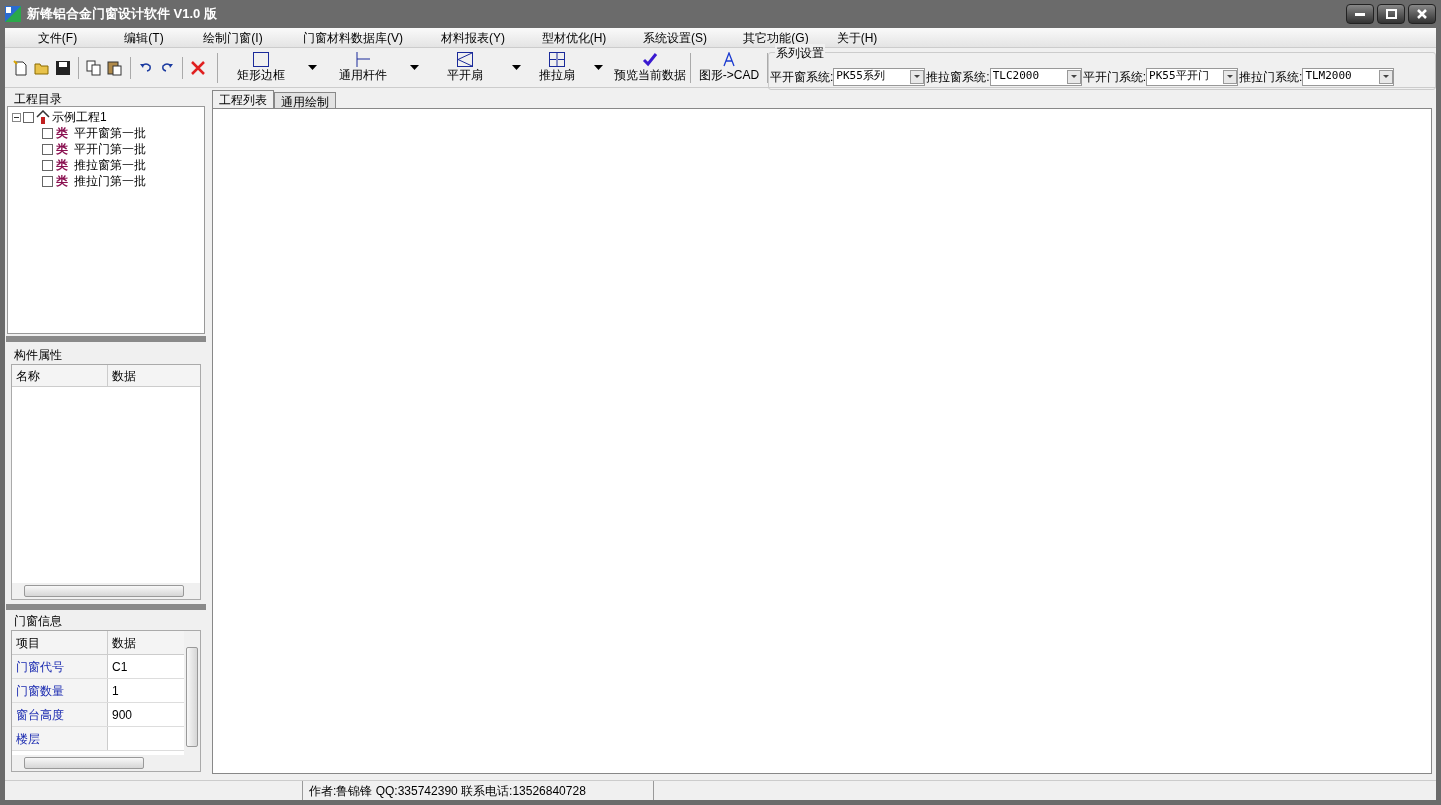 Image resolution: width=1441 pixels, height=805 pixels. What do you see at coordinates (465, 67) in the screenshot?
I see `toolbar-button: 平开扇` at bounding box center [465, 67].